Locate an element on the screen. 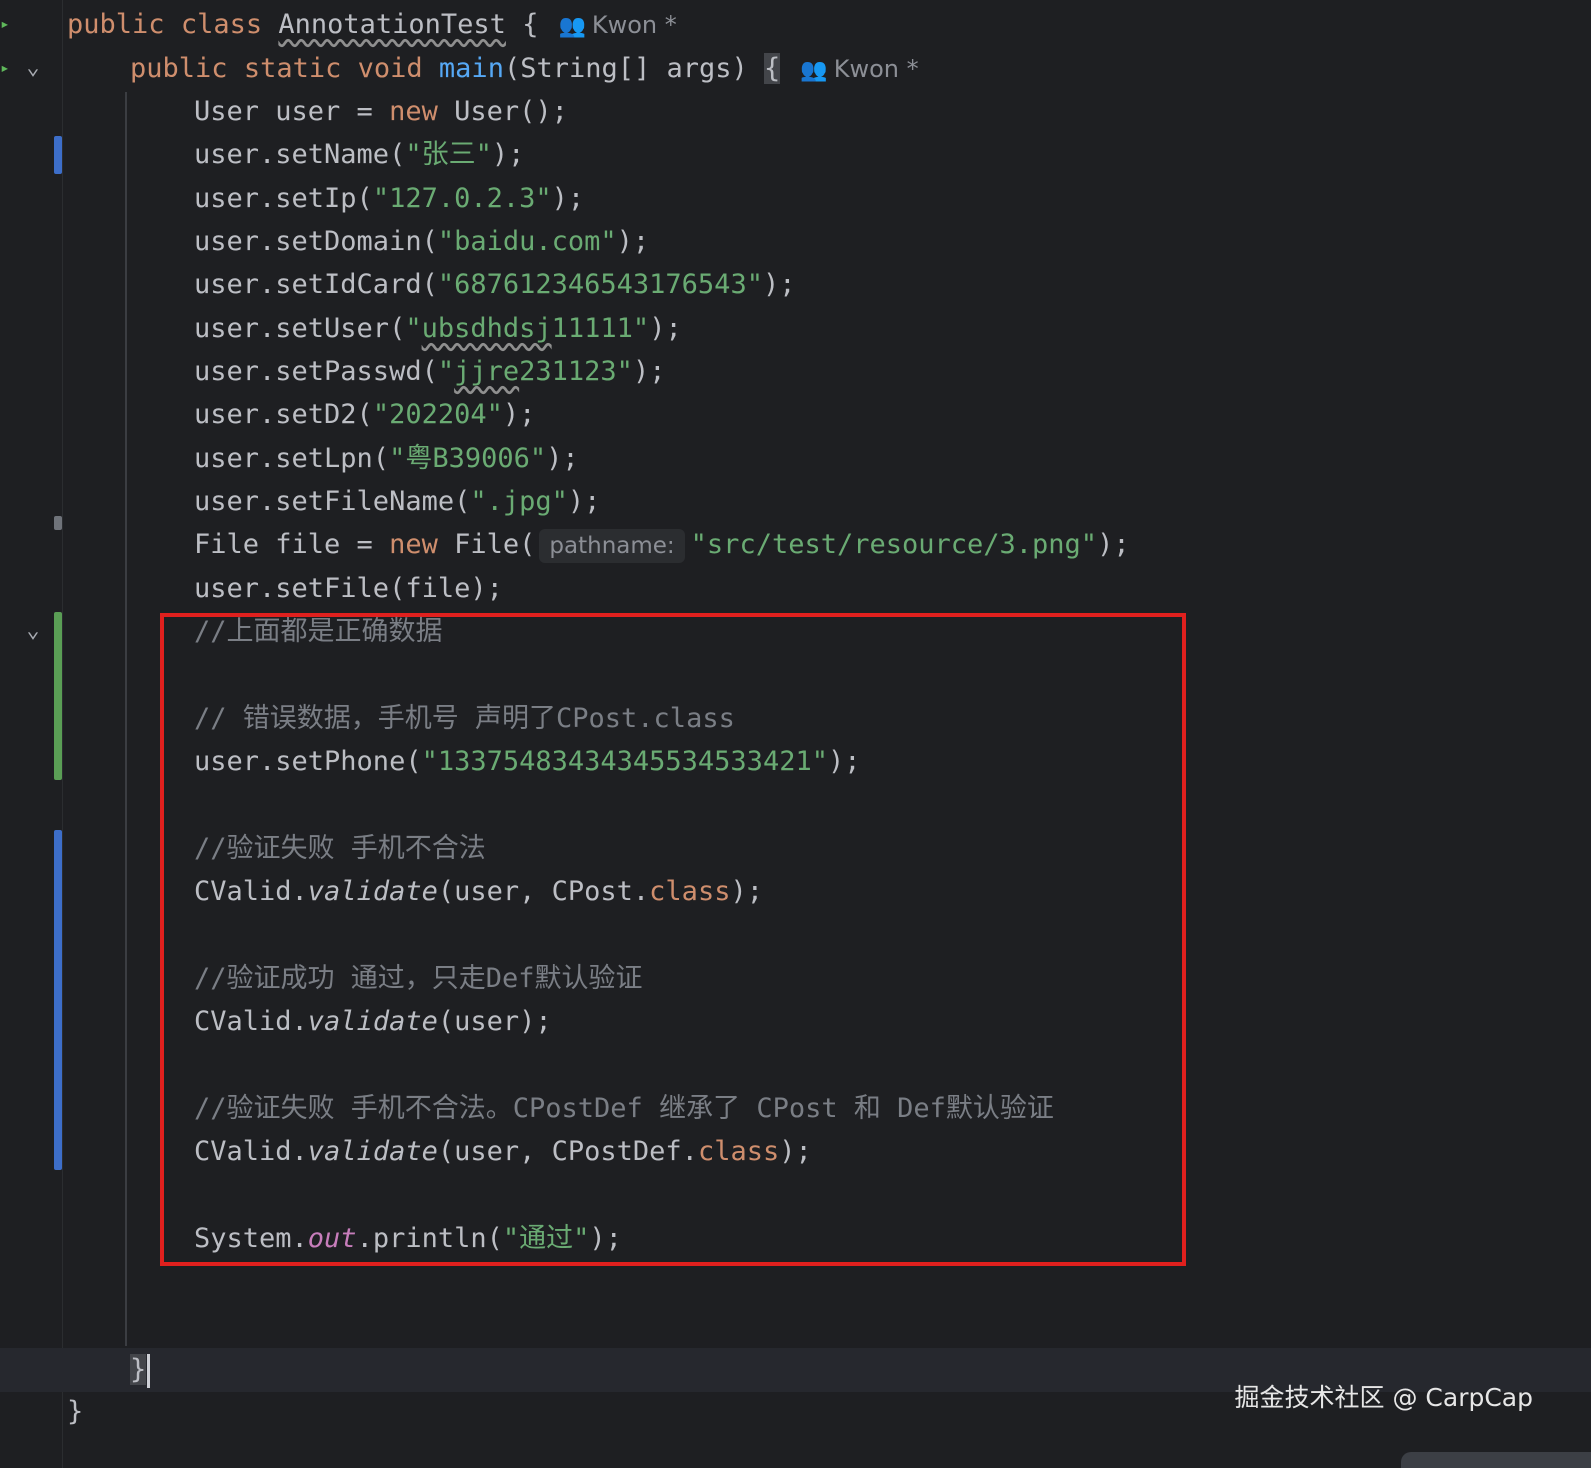 The width and height of the screenshot is (1591, 1468). code-line: User user = new User(); is located at coordinates (315, 112).